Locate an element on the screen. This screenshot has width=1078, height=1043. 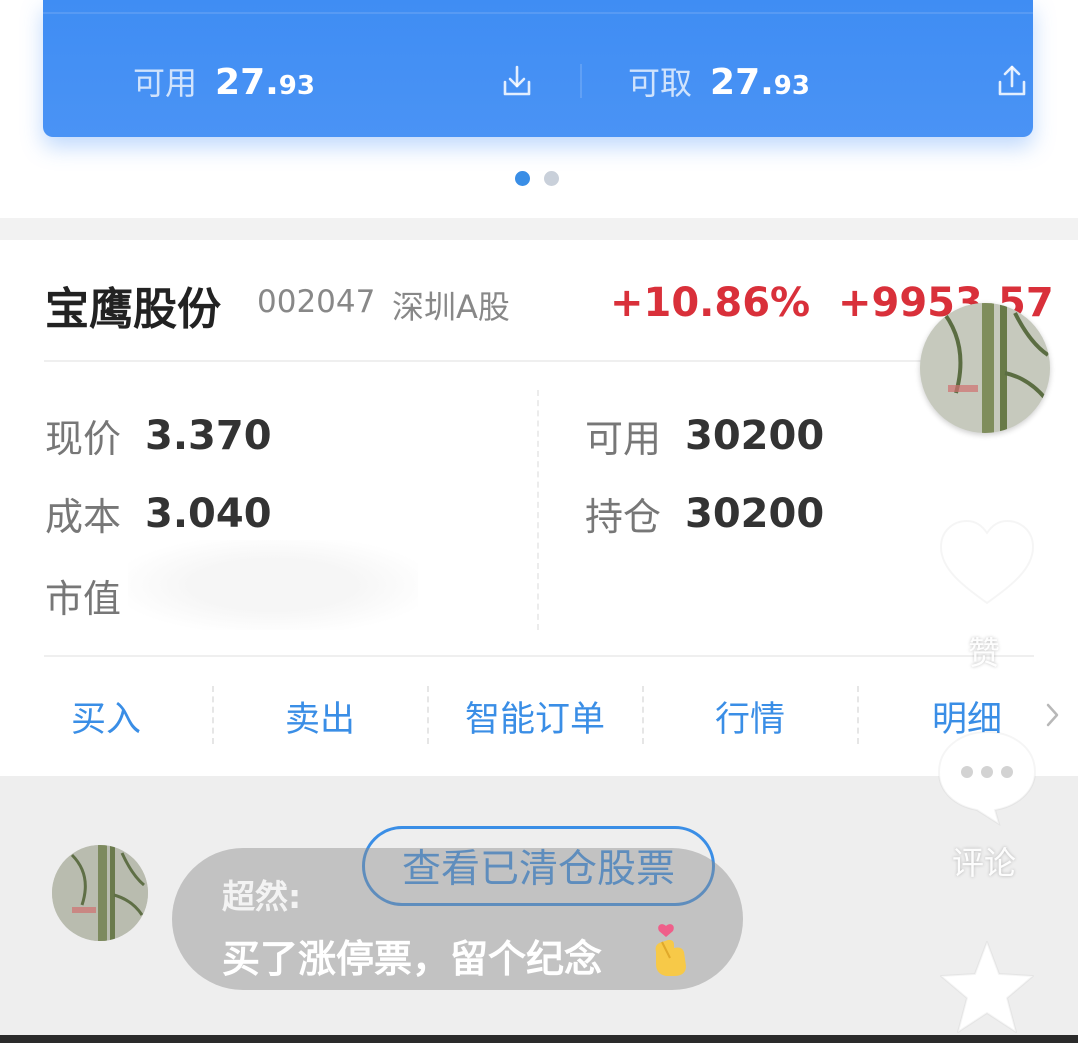
stock-market: 深圳A股 is located at coordinates (451, 307).